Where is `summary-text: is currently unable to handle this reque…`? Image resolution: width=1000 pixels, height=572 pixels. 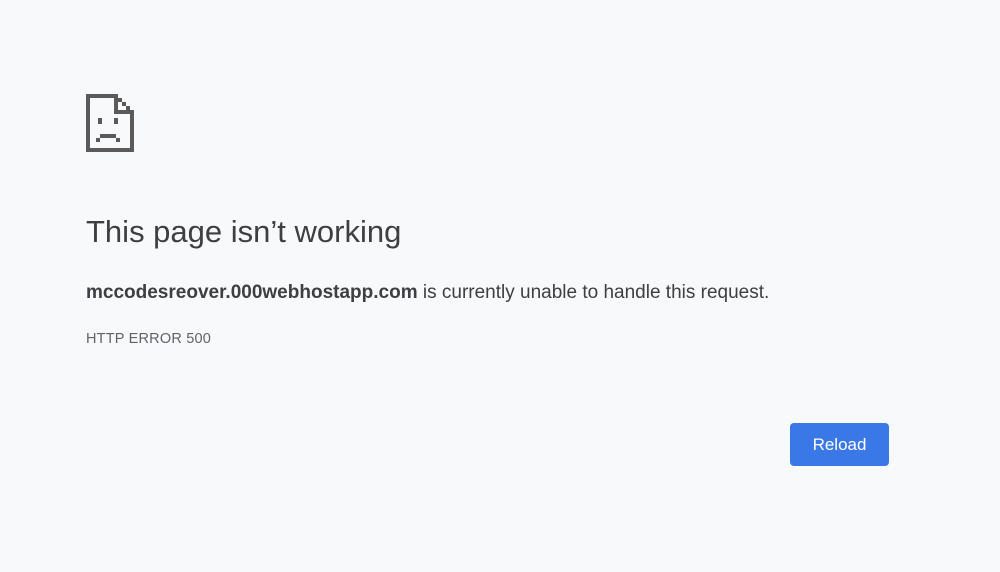 summary-text: is currently unable to handle this reque… is located at coordinates (593, 292).